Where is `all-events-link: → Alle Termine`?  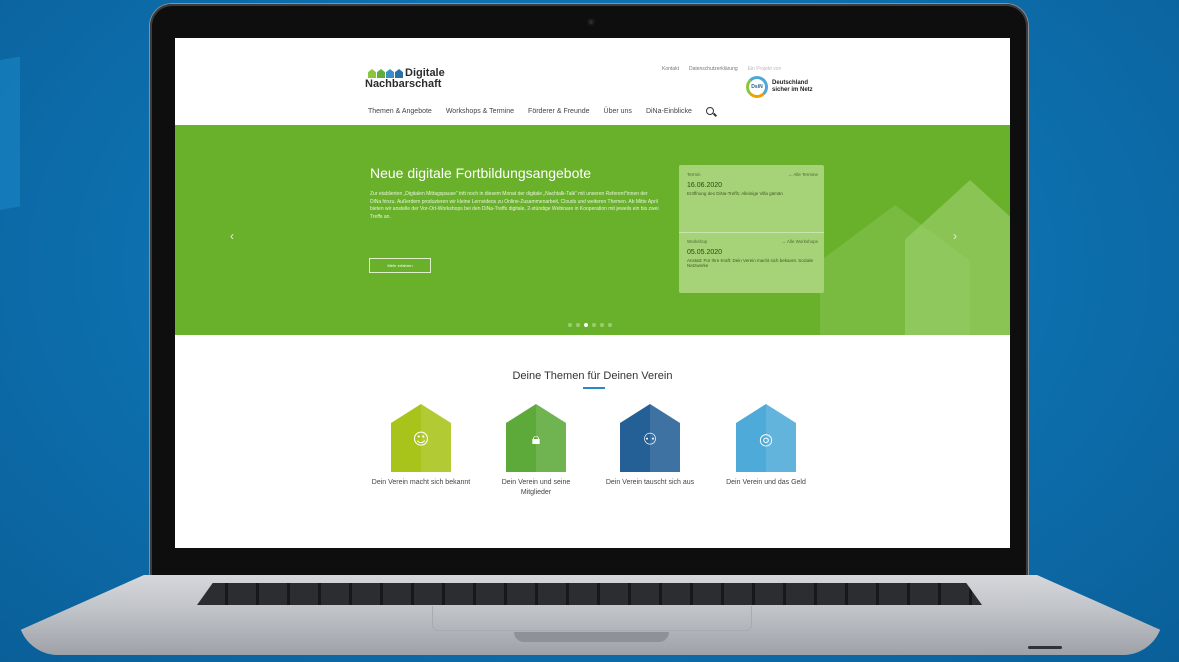 all-events-link: → Alle Termine is located at coordinates (803, 174).